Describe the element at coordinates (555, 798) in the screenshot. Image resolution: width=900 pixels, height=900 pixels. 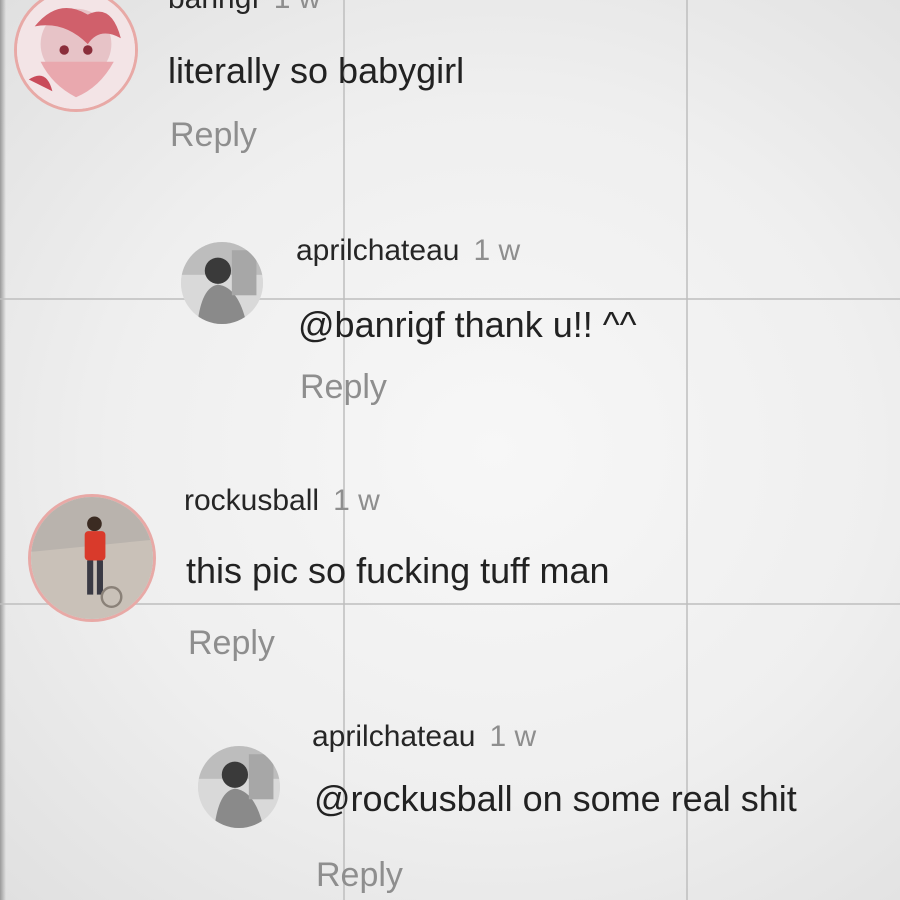
I see `comment-text: @rockusball on some real shit` at that location.